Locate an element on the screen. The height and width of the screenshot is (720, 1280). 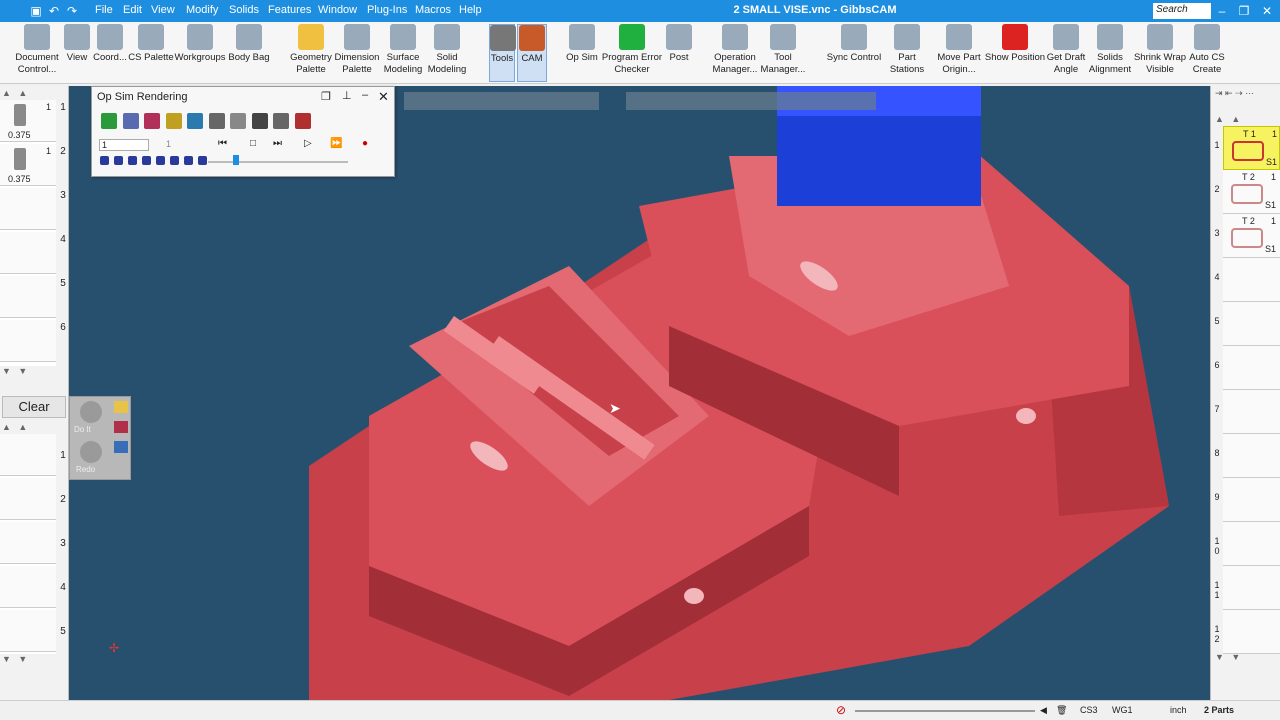
viewport-toolbar-left is located at coordinates (501, 101).